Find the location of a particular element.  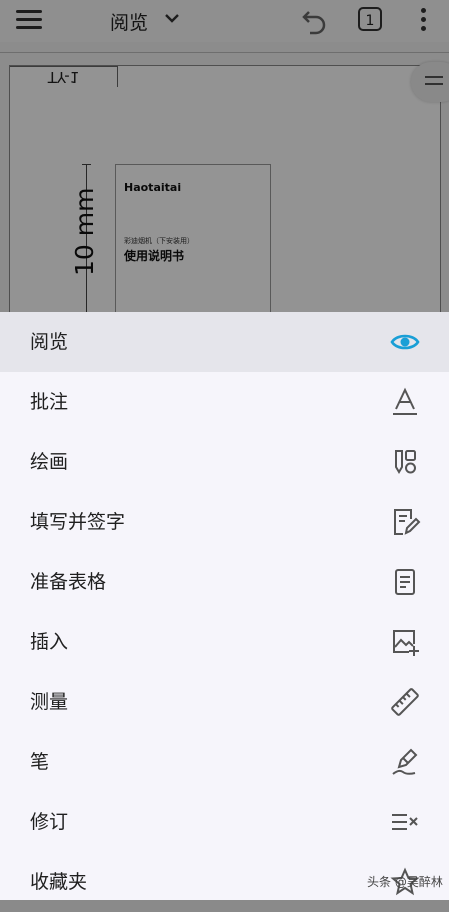

menu-item-label: 阅览 is located at coordinates (49, 342).